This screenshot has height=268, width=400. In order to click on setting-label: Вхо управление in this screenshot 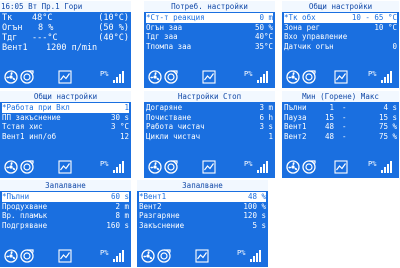, I will do `click(316, 36)`.